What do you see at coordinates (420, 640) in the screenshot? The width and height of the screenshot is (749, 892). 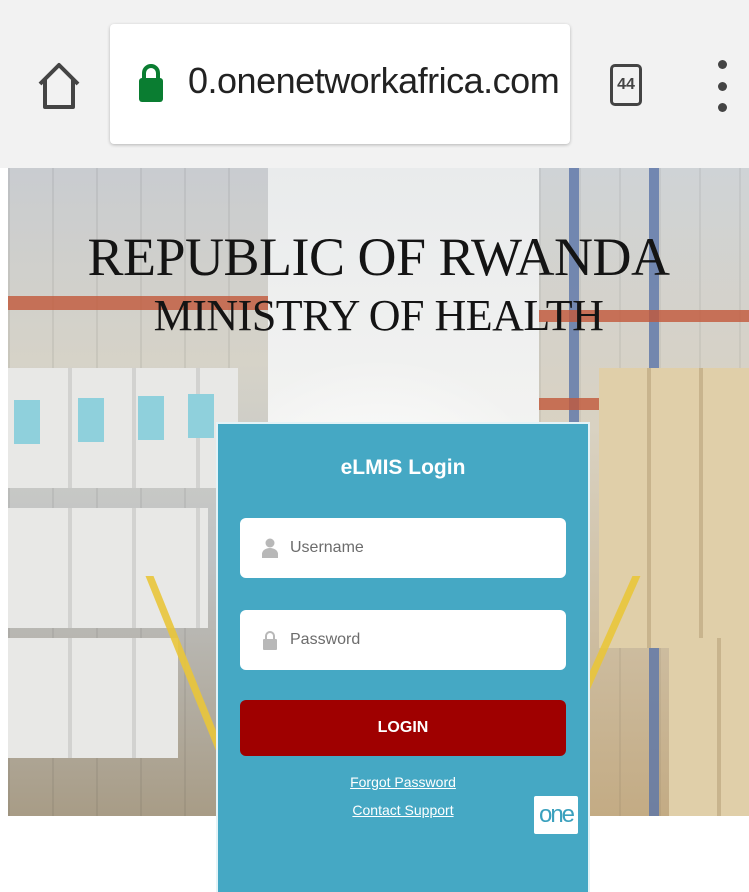 I see `password-input` at bounding box center [420, 640].